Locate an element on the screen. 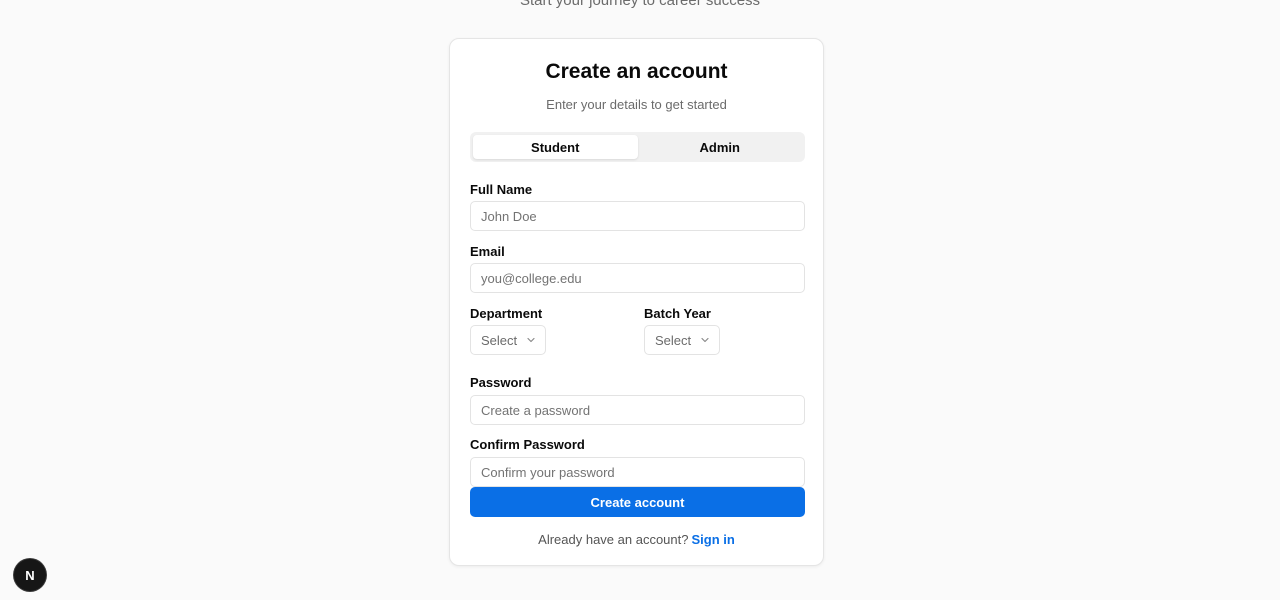  batch-year-select-value: Select is located at coordinates (673, 340).